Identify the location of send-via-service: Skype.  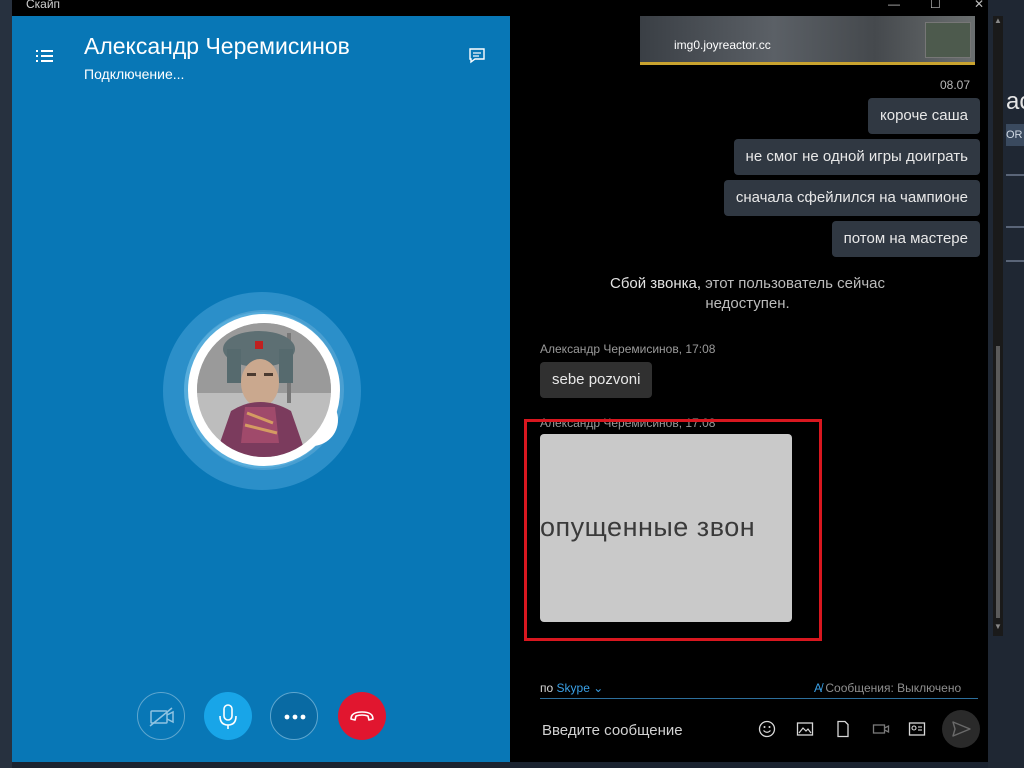
(573, 688).